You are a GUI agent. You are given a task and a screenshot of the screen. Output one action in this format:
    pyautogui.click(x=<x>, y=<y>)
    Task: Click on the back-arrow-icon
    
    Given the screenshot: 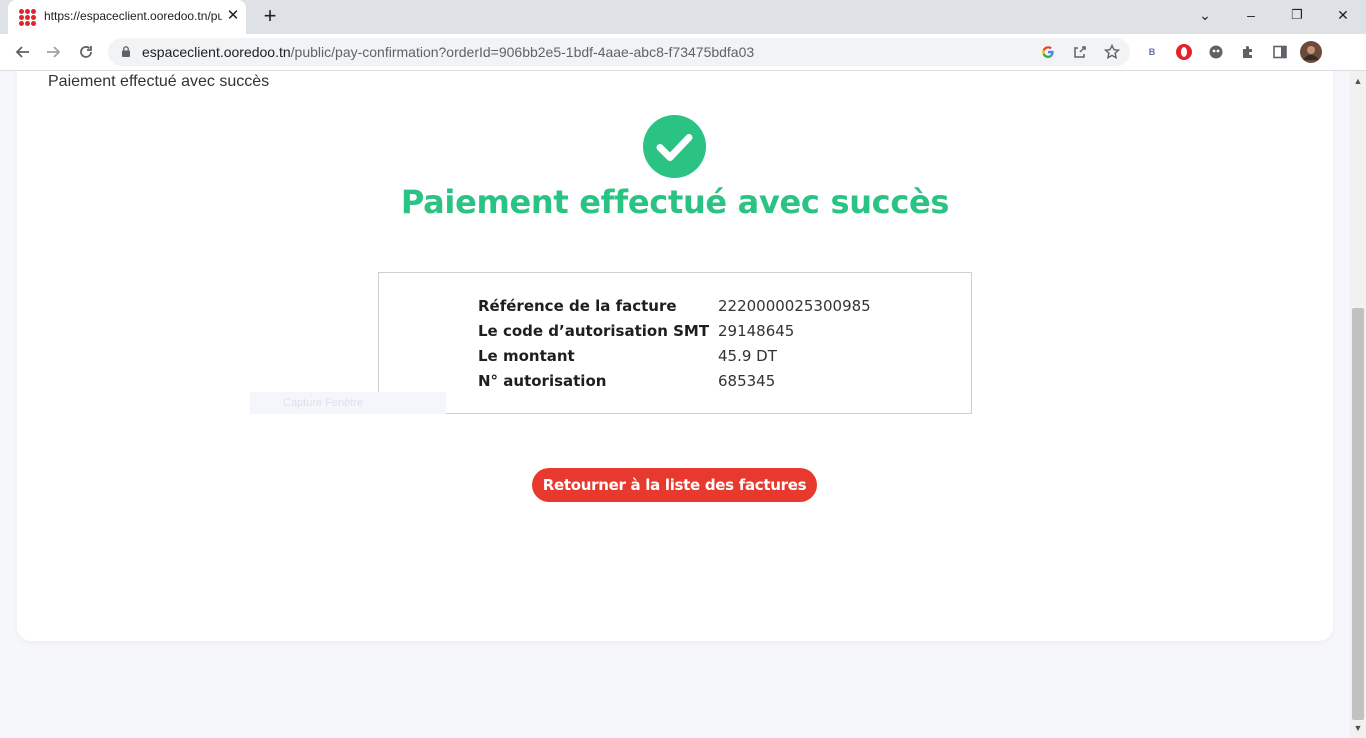 What is the action you would take?
    pyautogui.click(x=22, y=52)
    